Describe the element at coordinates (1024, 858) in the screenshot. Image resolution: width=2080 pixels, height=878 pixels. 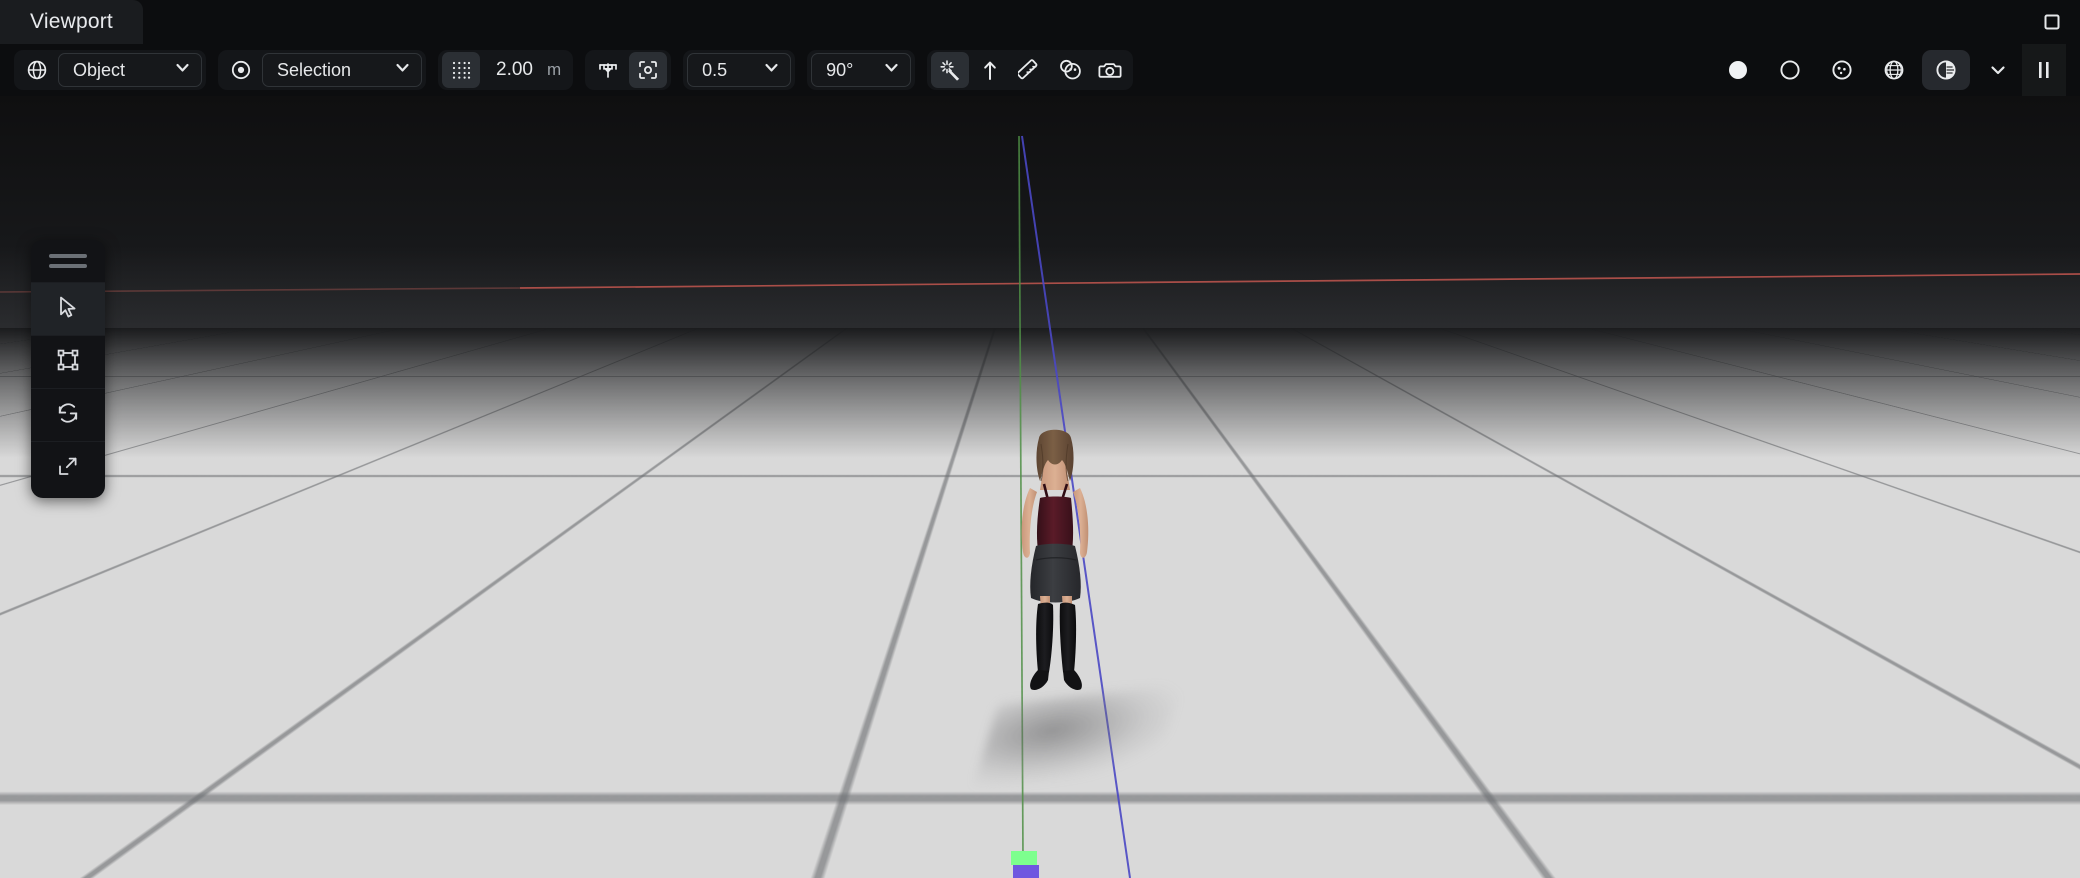
I see `gizmo-green-handle` at that location.